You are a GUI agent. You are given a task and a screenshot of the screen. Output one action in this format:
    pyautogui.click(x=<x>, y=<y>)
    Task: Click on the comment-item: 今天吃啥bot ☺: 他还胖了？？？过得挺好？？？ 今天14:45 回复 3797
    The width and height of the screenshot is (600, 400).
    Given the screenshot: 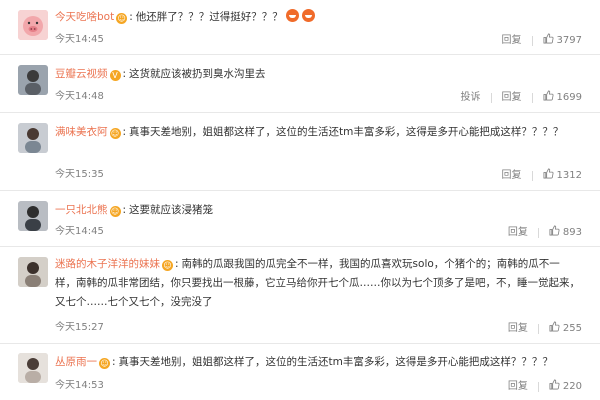 What is the action you would take?
    pyautogui.click(x=300, y=27)
    